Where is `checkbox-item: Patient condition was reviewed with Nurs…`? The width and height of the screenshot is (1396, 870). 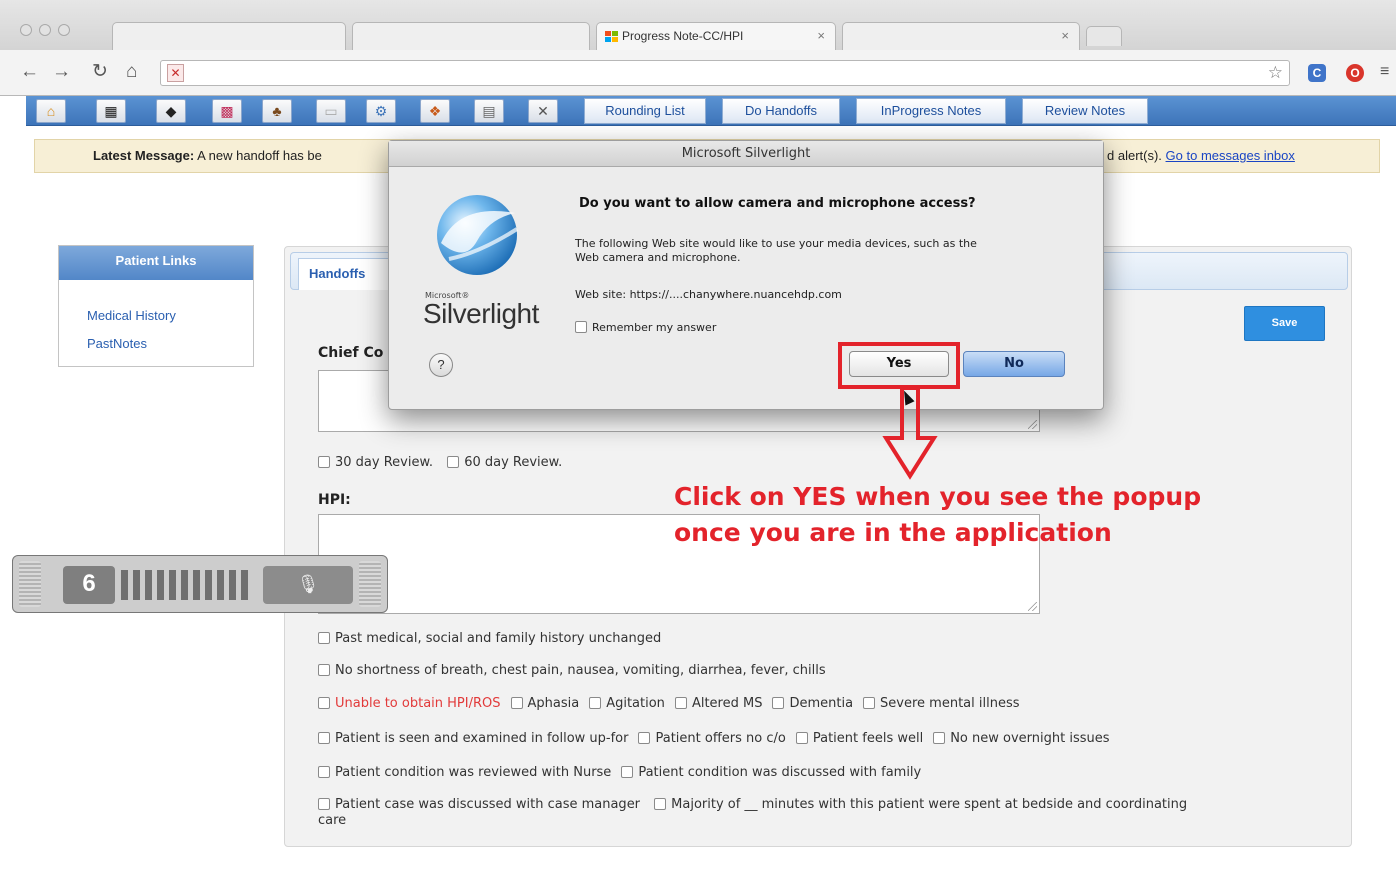
checkbox-item: Patient condition was reviewed with Nurs… is located at coordinates (464, 772).